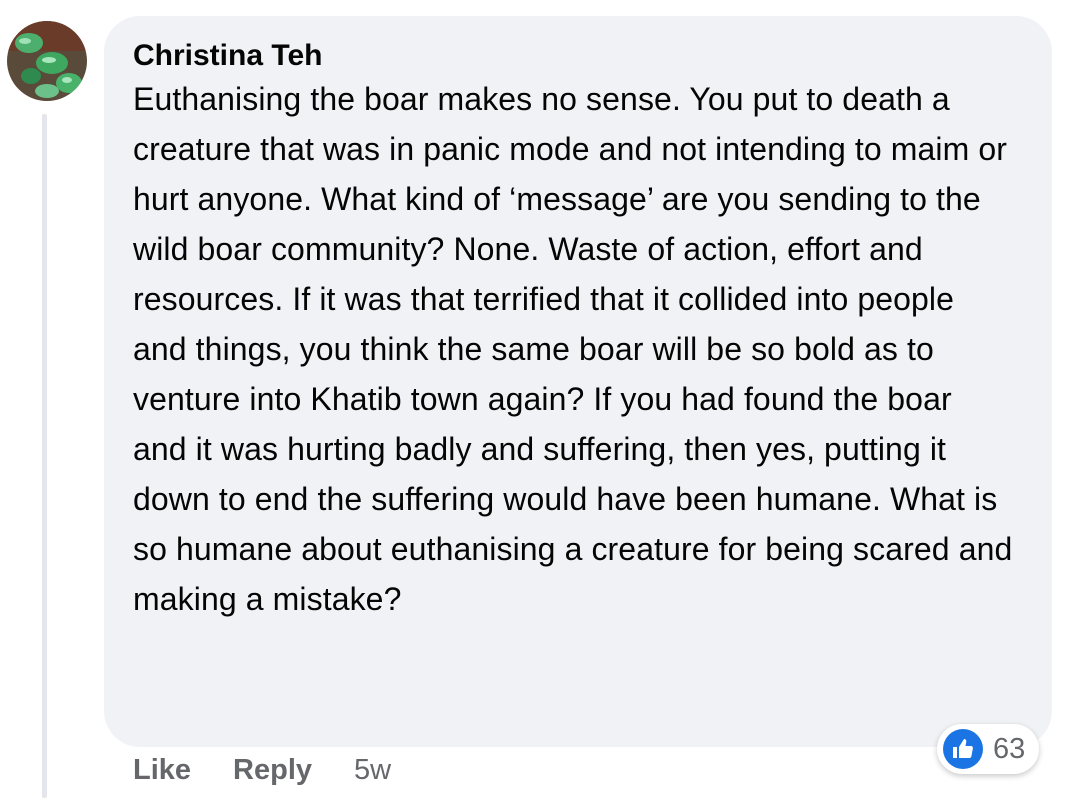  I want to click on reaction-summary: 63, so click(988, 749).